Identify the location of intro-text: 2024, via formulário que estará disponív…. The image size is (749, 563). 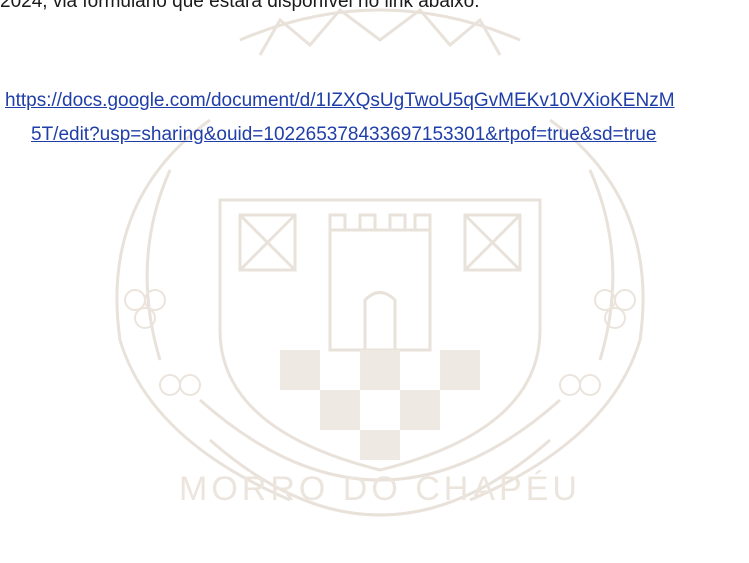
(240, 6).